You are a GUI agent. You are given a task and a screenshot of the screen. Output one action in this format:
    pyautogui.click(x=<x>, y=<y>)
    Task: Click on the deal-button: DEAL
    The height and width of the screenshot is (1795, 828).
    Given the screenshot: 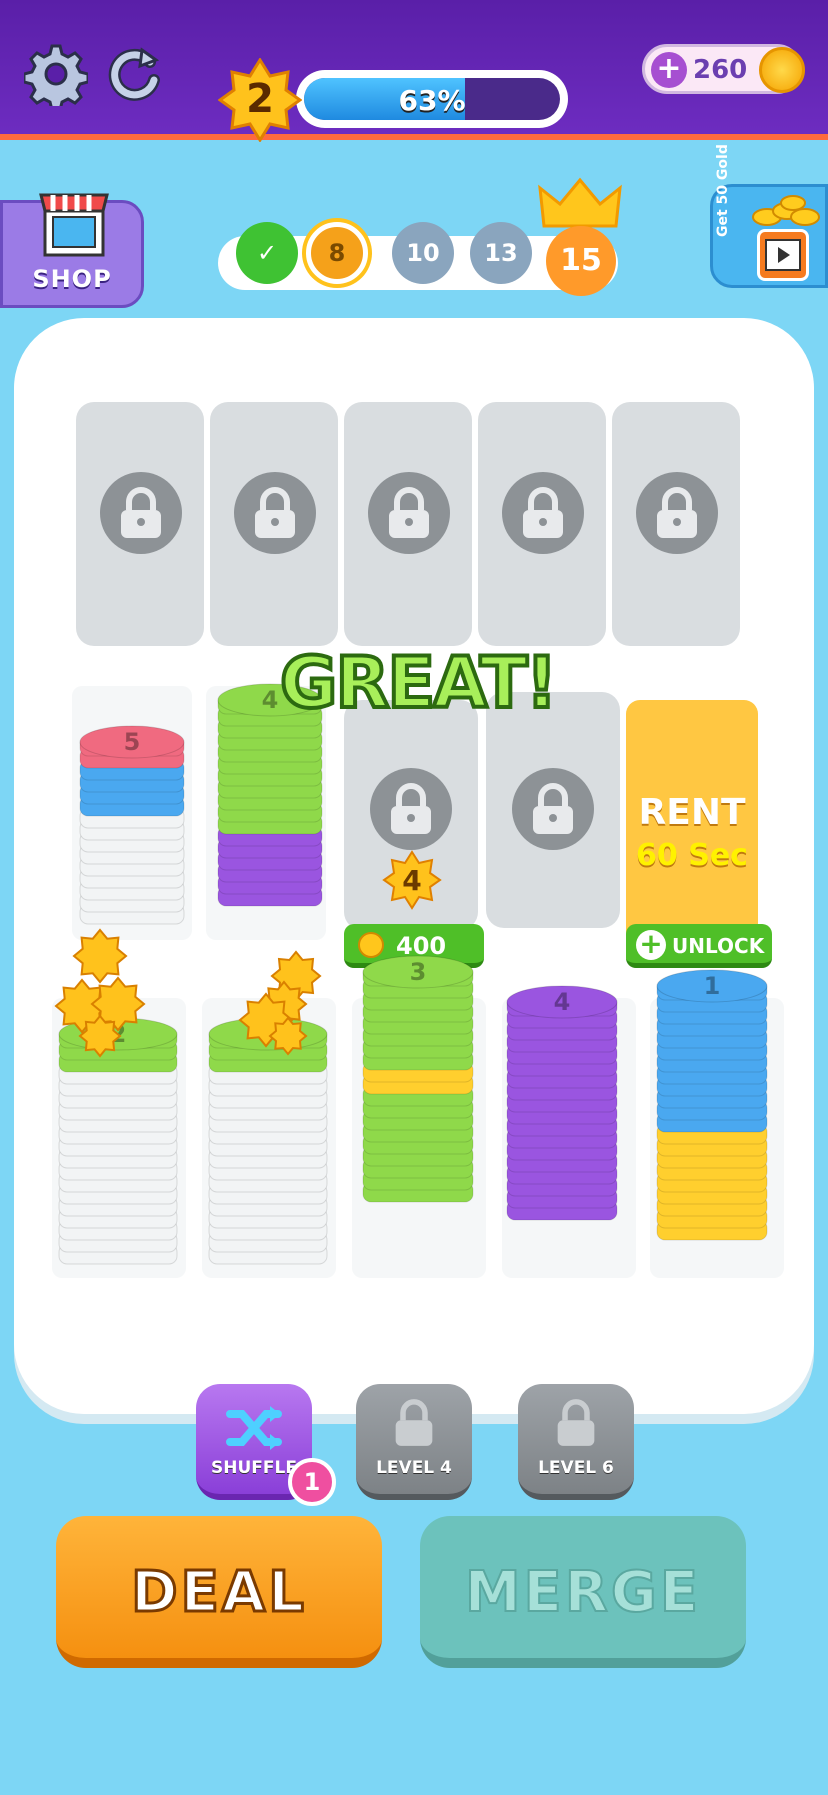 What is the action you would take?
    pyautogui.click(x=219, y=1592)
    